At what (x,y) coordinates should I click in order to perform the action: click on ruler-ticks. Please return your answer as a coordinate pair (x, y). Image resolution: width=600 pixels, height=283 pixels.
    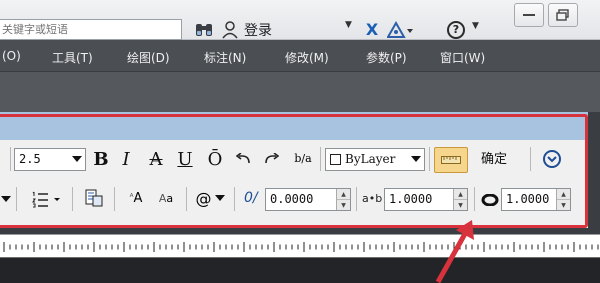
    Looking at the image, I should click on (301, 247).